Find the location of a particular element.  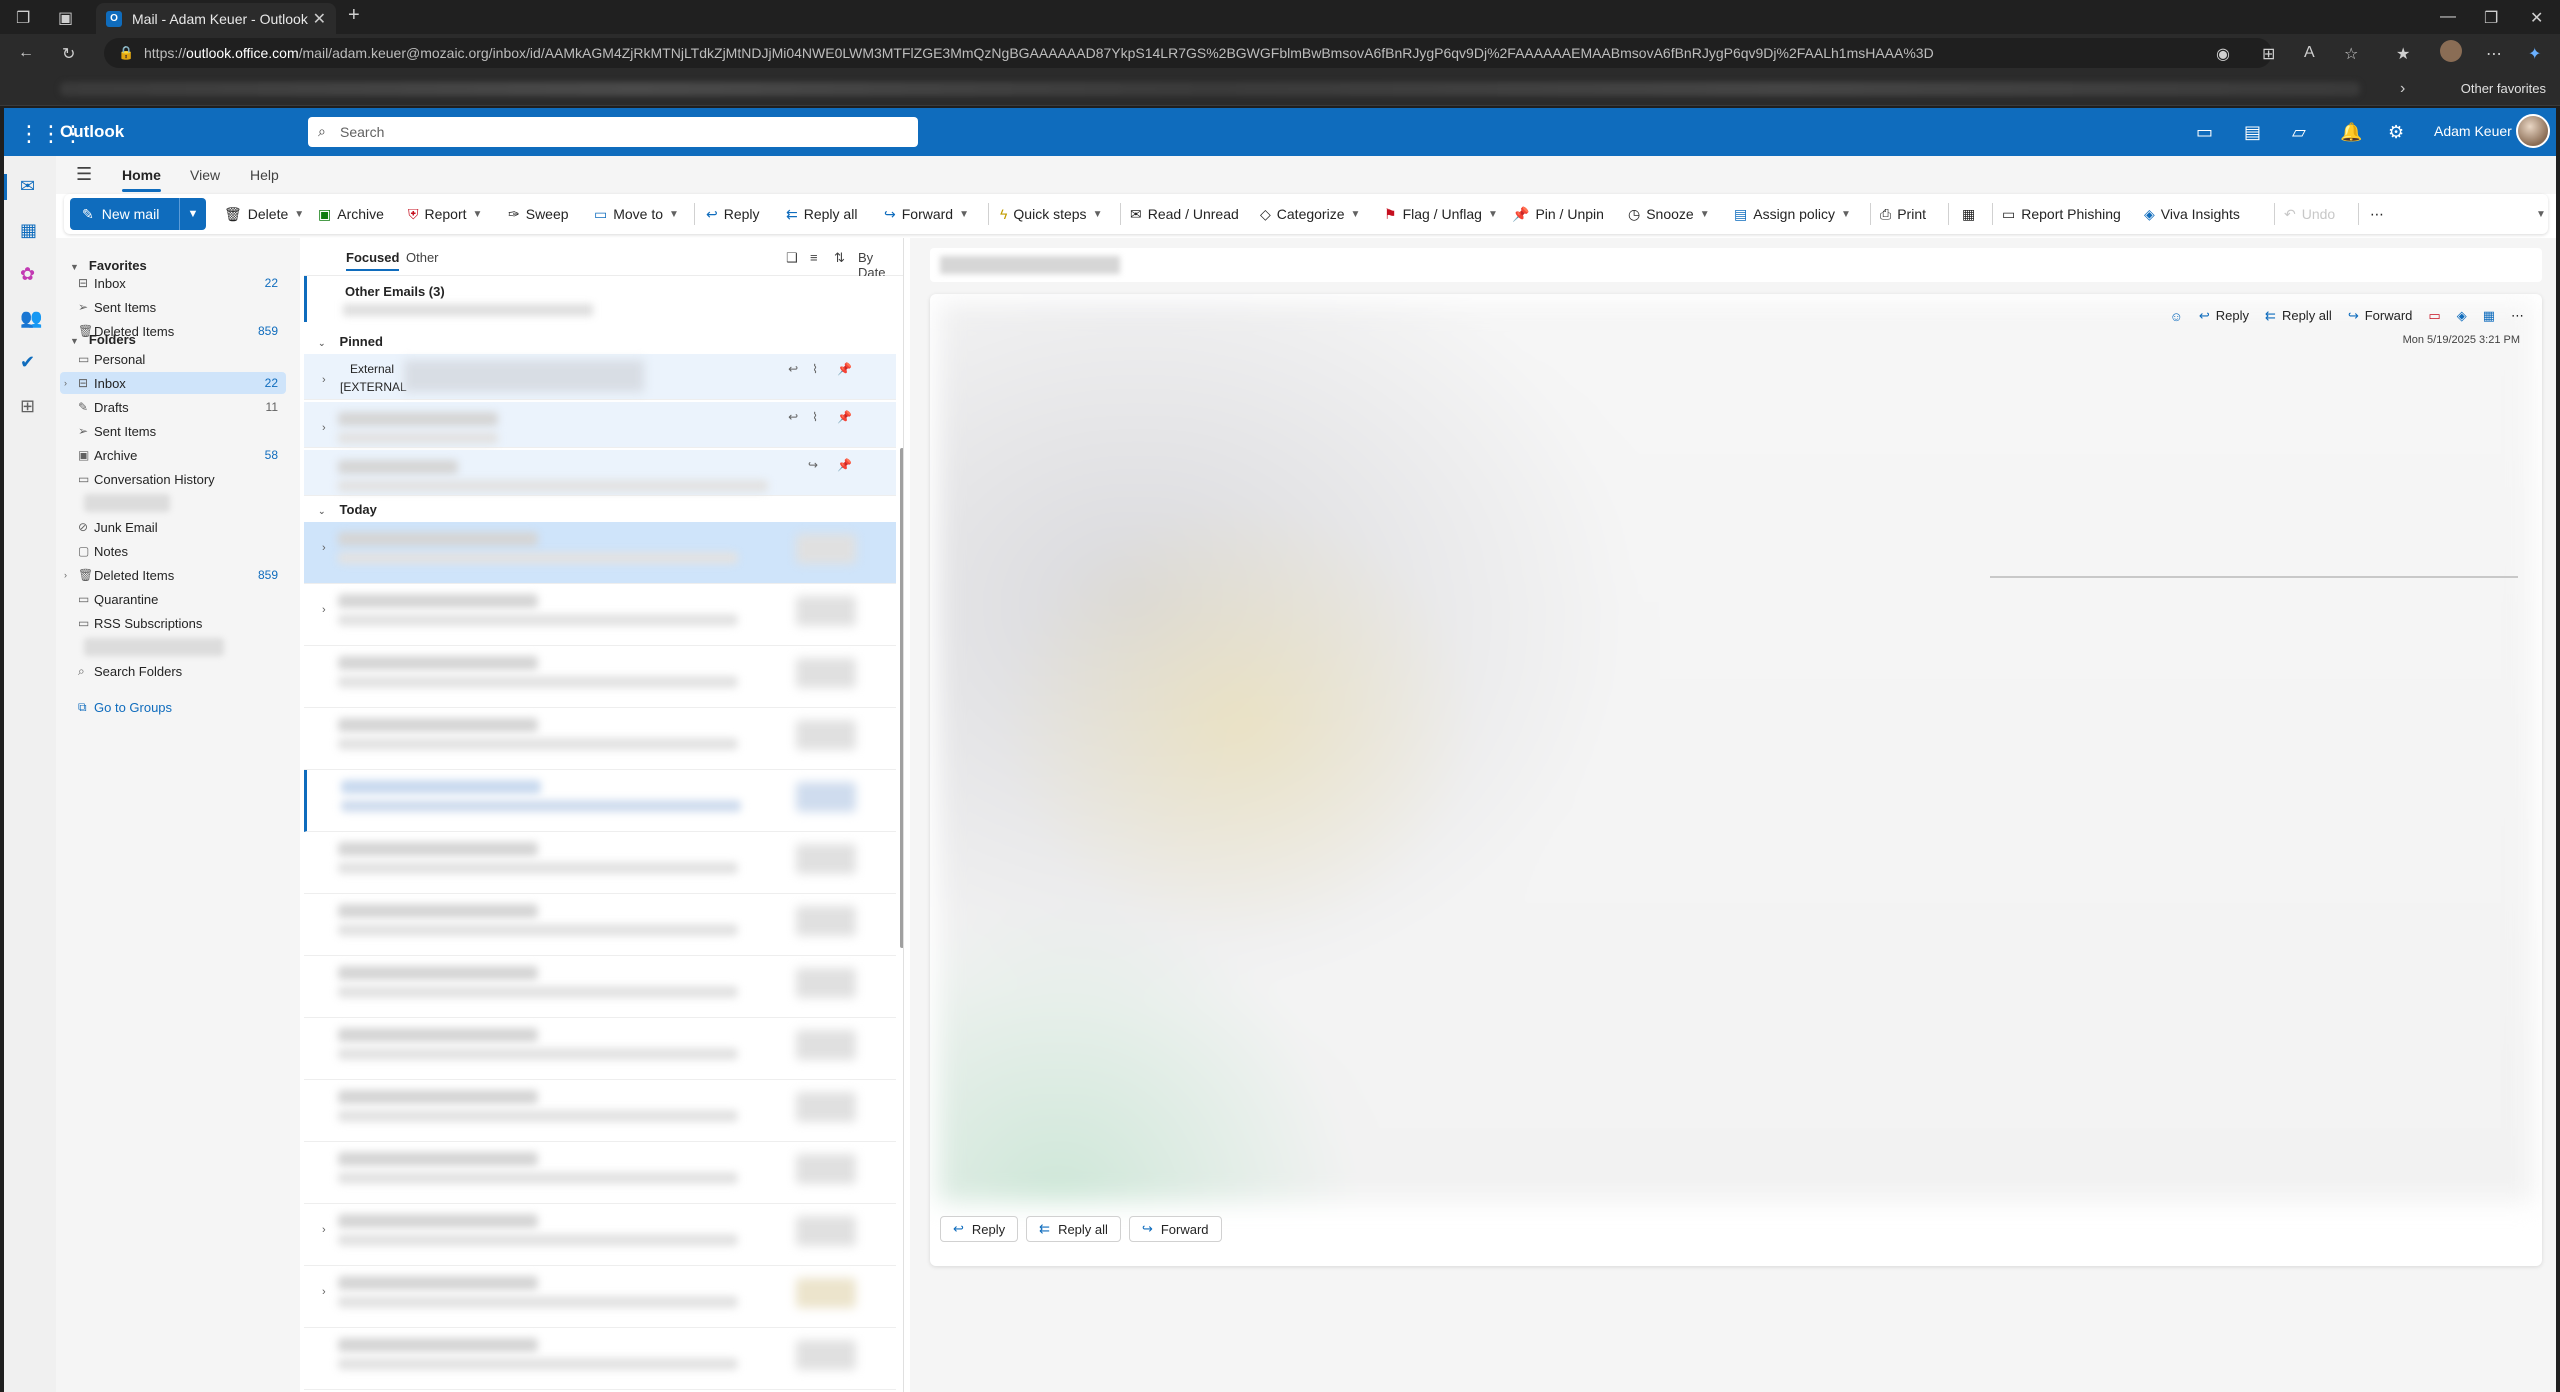

viva-insights-button: ◈ Viva Insights is located at coordinates (2192, 214).